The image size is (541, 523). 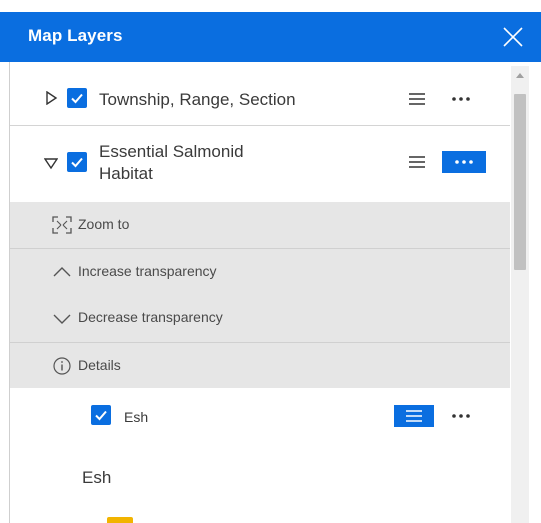 What do you see at coordinates (260, 272) in the screenshot?
I see `menu-item-increase-transparency: Increase transparency` at bounding box center [260, 272].